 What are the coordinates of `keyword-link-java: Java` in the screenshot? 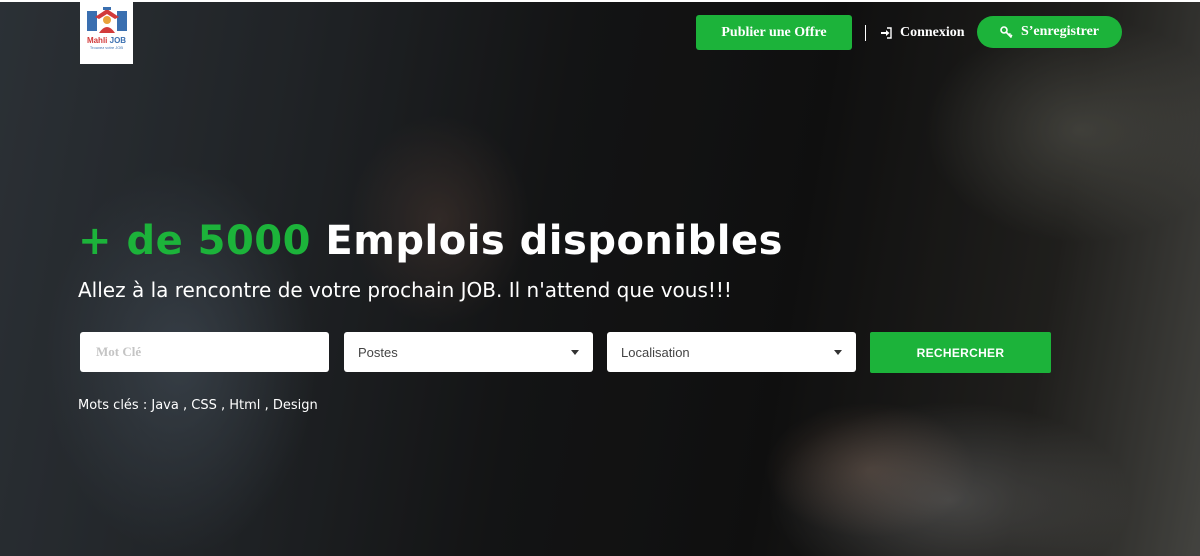 It's located at (164, 405).